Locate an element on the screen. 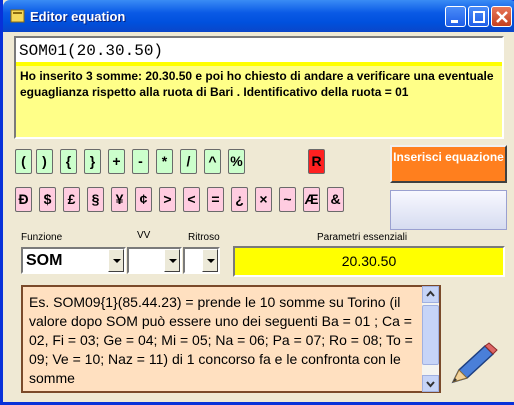 The image size is (514, 405). maximize-icon is located at coordinates (479, 17).